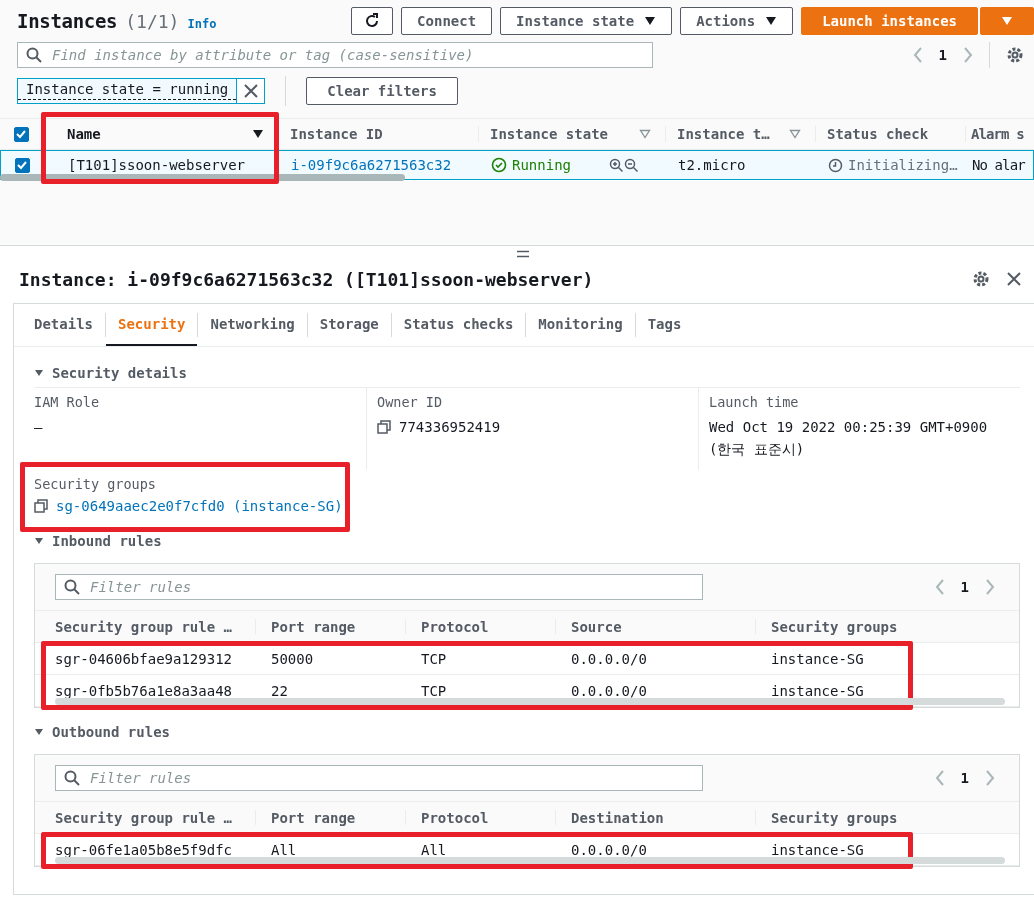 The height and width of the screenshot is (899, 1034). I want to click on tab: Status checks, so click(458, 325).